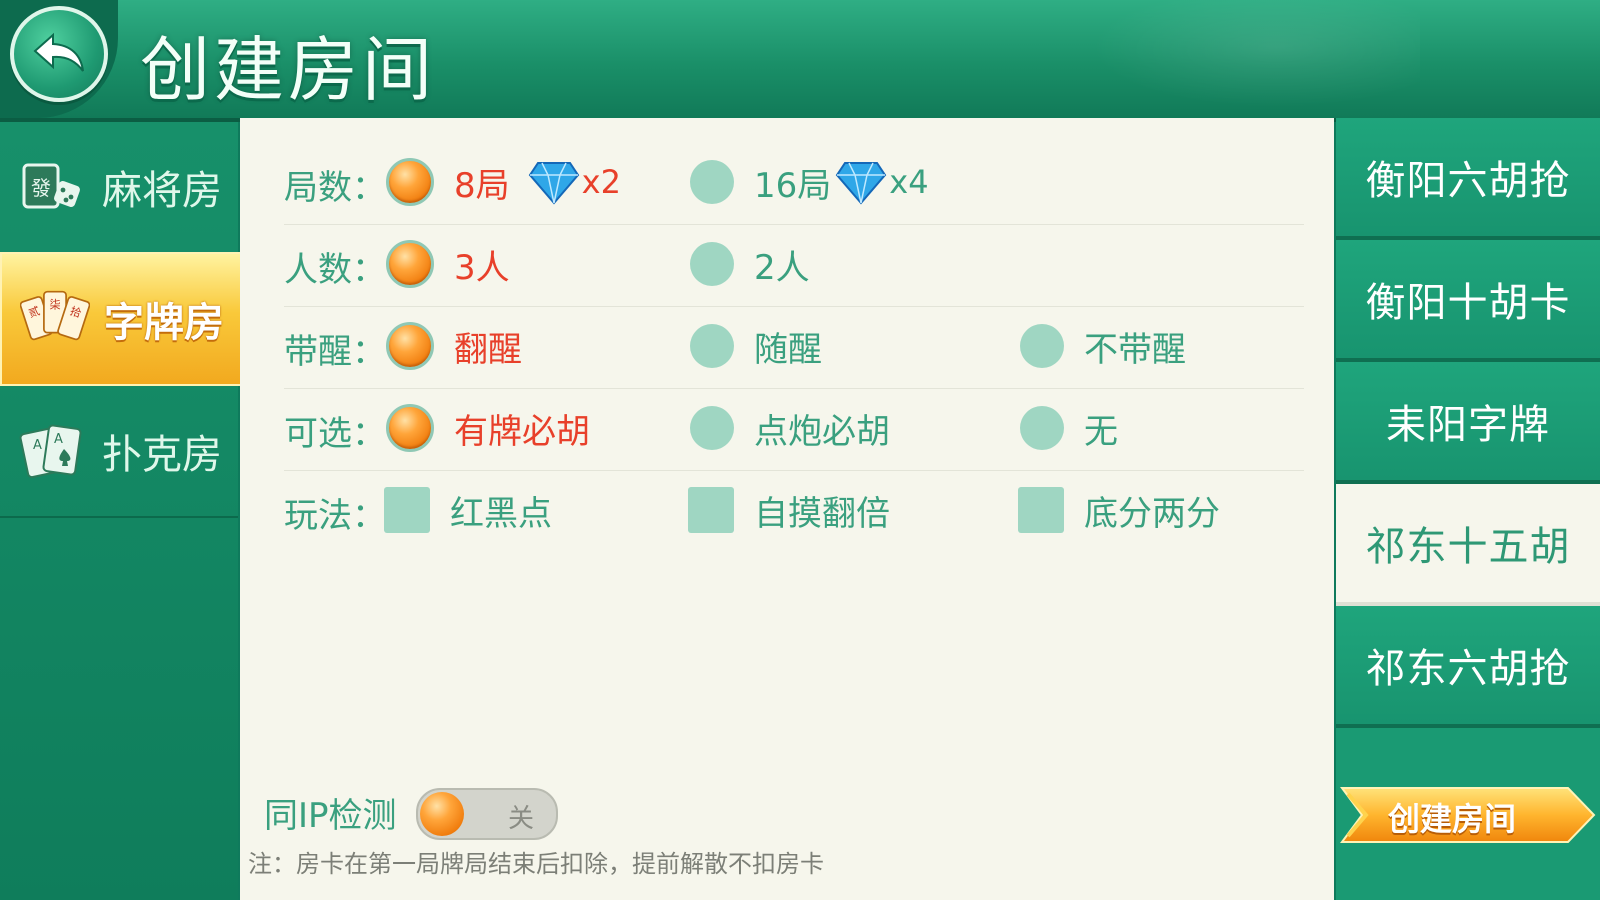 Image resolution: width=1600 pixels, height=900 pixels. I want to click on xing-option-sui: 随醒, so click(756, 346).